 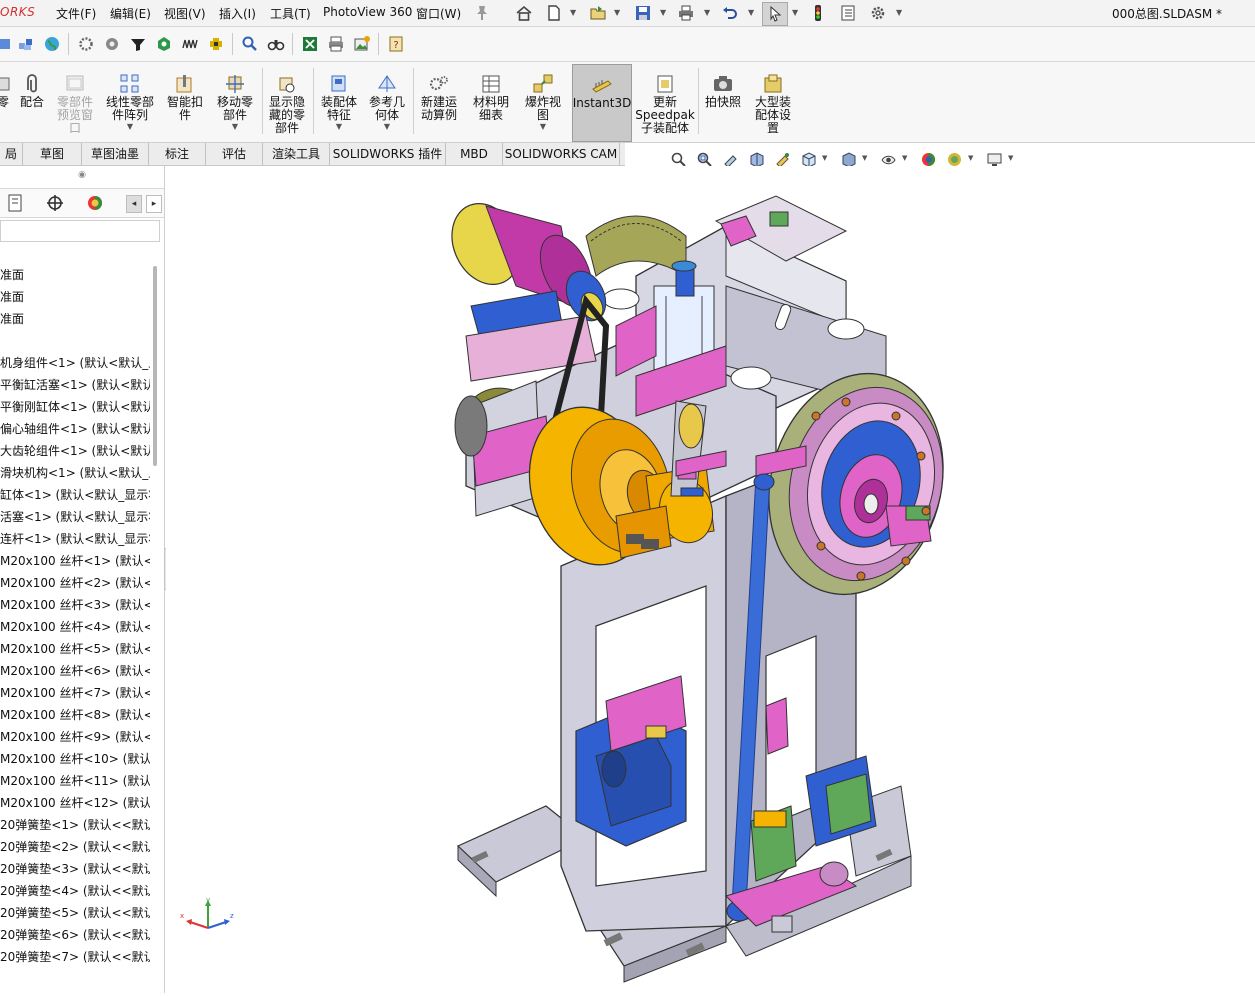 What do you see at coordinates (367, 12) in the screenshot?
I see `menu-photoview: PhotoView 360` at bounding box center [367, 12].